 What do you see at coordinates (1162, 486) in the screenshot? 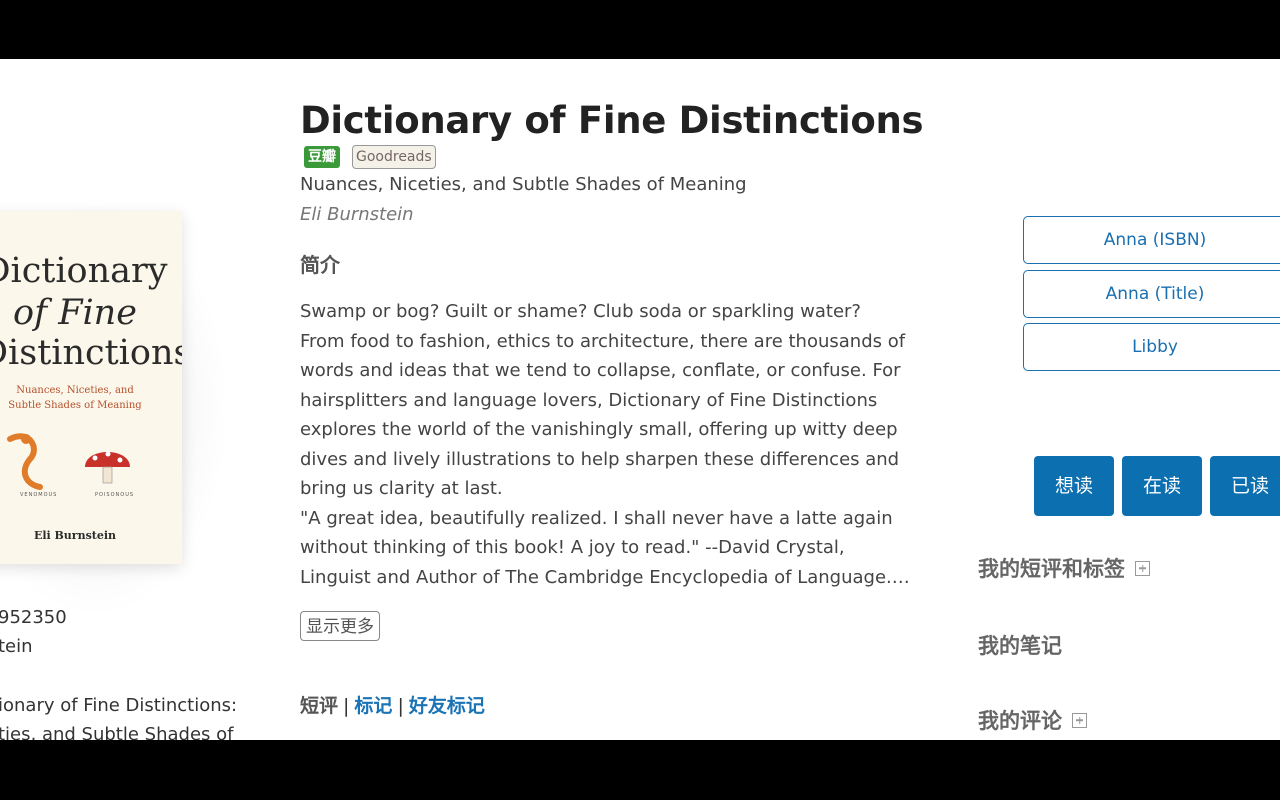
I see `reading-button: 在读` at bounding box center [1162, 486].